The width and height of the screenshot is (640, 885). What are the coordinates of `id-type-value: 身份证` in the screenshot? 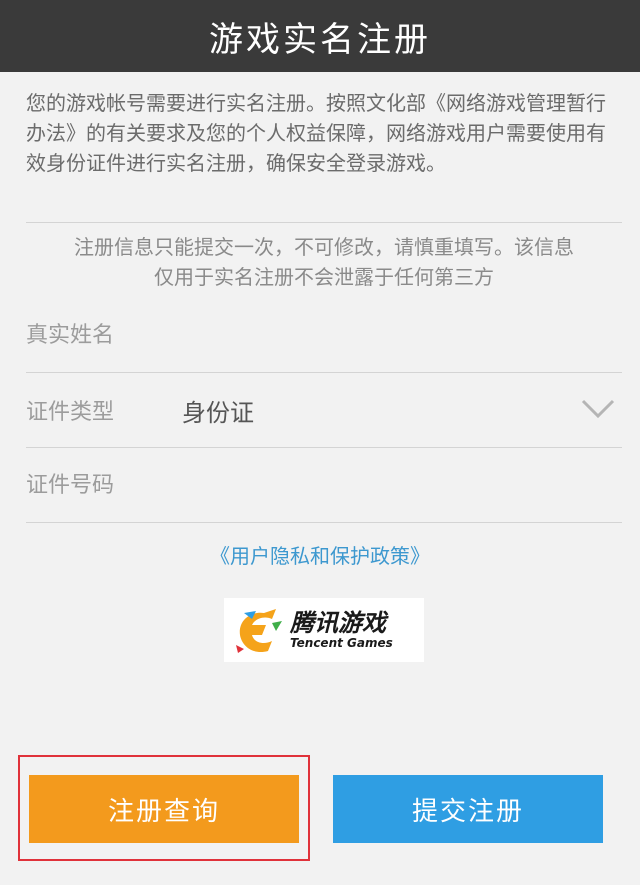 It's located at (218, 412).